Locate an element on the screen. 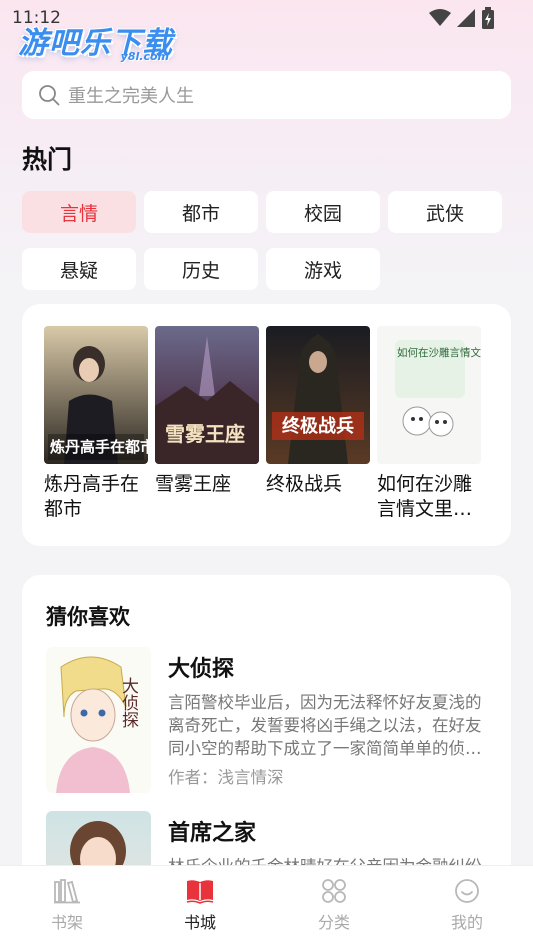  book-cover: 雪雾王座 is located at coordinates (207, 395).